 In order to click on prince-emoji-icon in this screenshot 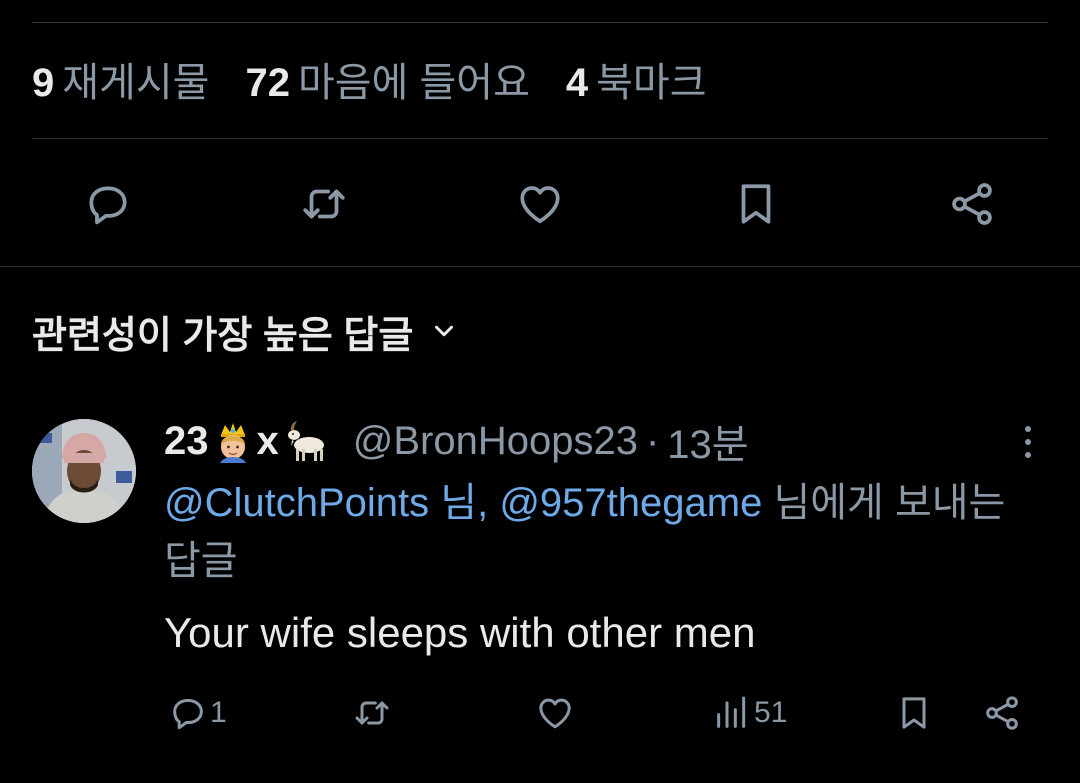, I will do `click(232, 443)`.